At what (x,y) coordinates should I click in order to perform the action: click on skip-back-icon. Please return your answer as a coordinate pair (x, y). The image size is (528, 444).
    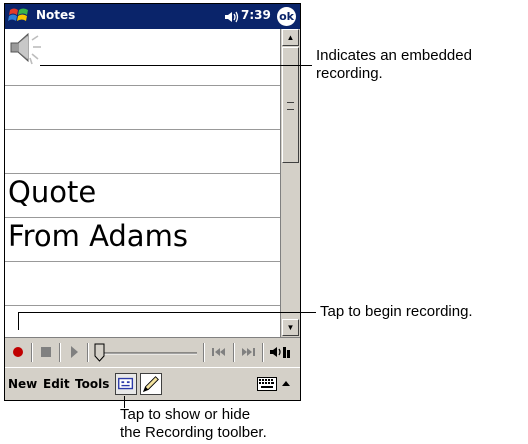
    Looking at the image, I should click on (219, 352).